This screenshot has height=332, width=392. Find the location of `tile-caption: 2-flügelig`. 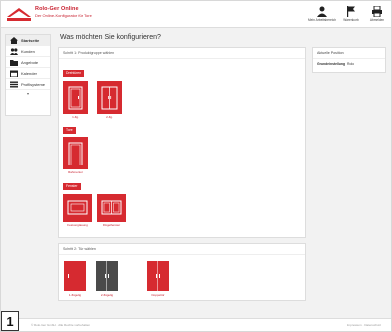

tile-caption: 2-flügelig is located at coordinates (107, 295).